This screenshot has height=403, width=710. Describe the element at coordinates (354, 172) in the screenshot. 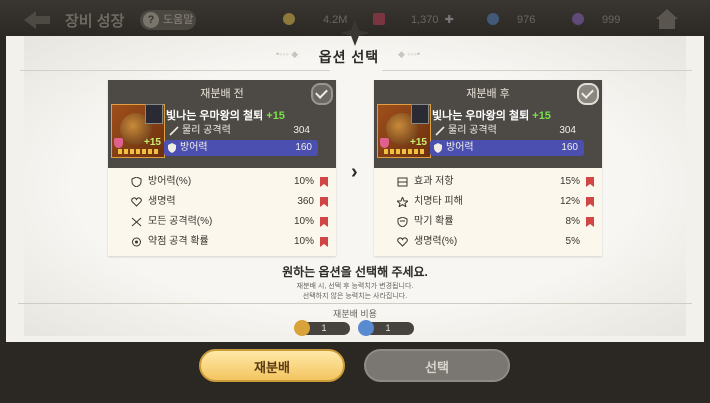

I see `arrow-right-icon: ›` at that location.